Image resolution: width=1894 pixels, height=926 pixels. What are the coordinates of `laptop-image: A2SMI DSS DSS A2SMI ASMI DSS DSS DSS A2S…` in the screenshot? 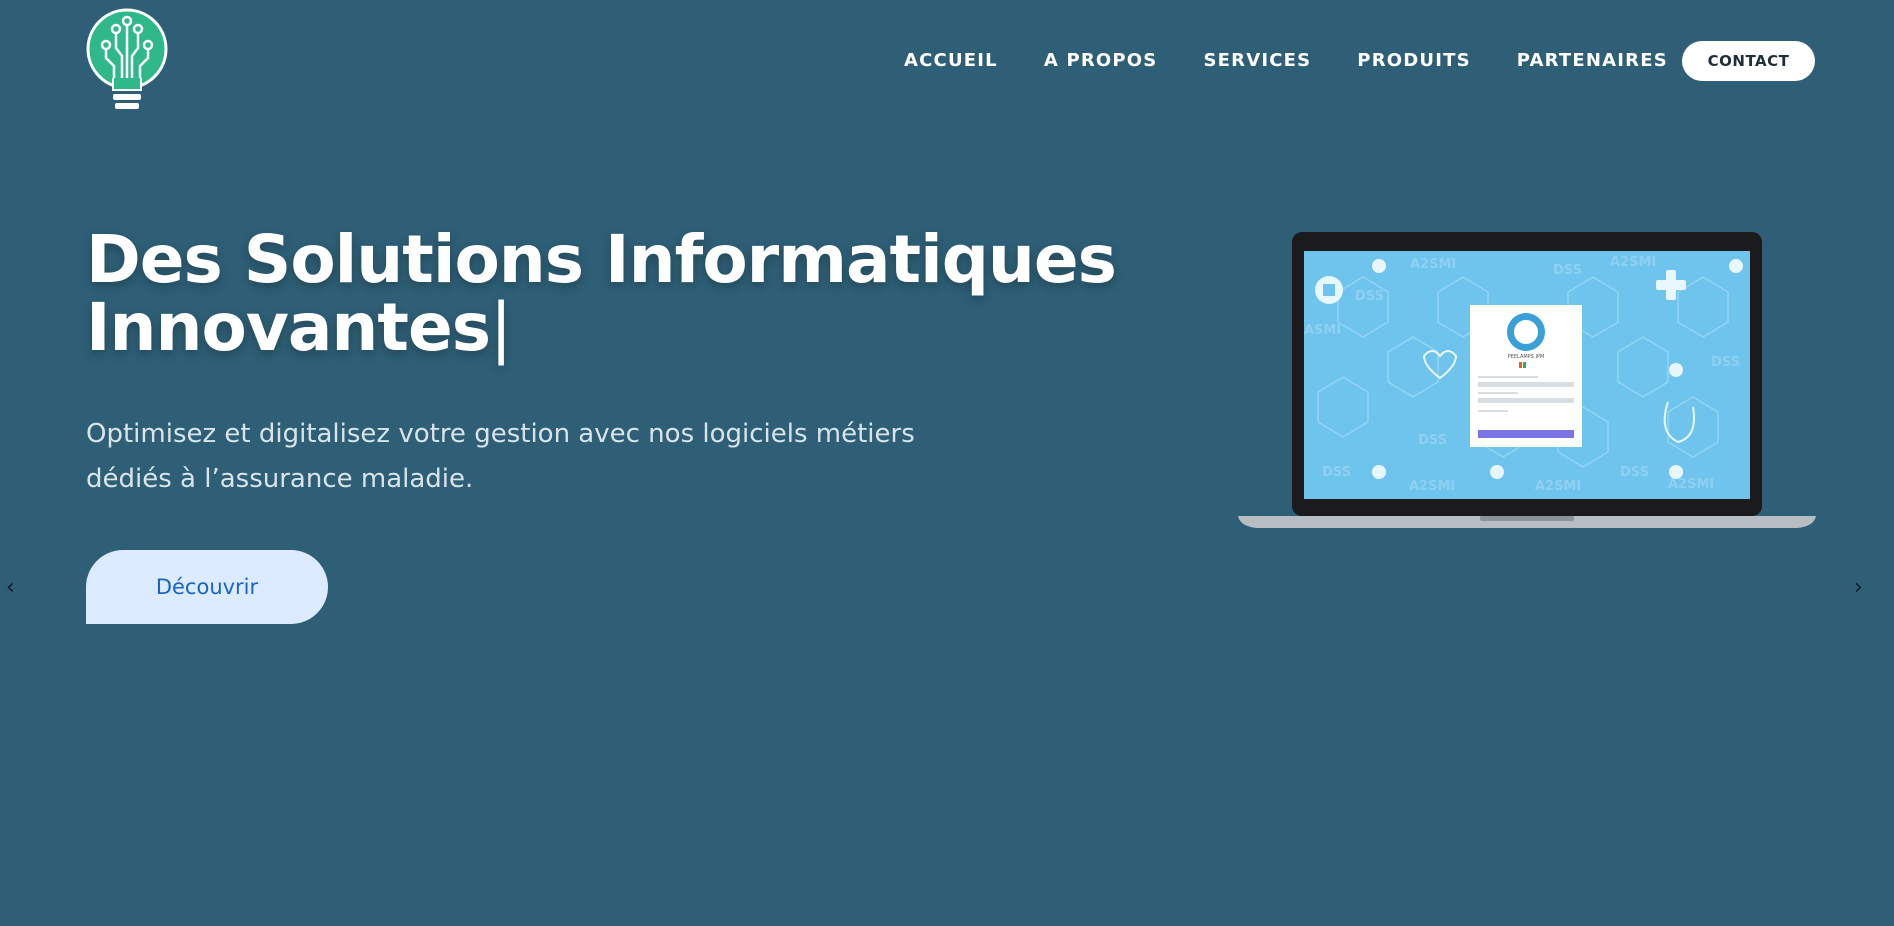 It's located at (1527, 380).